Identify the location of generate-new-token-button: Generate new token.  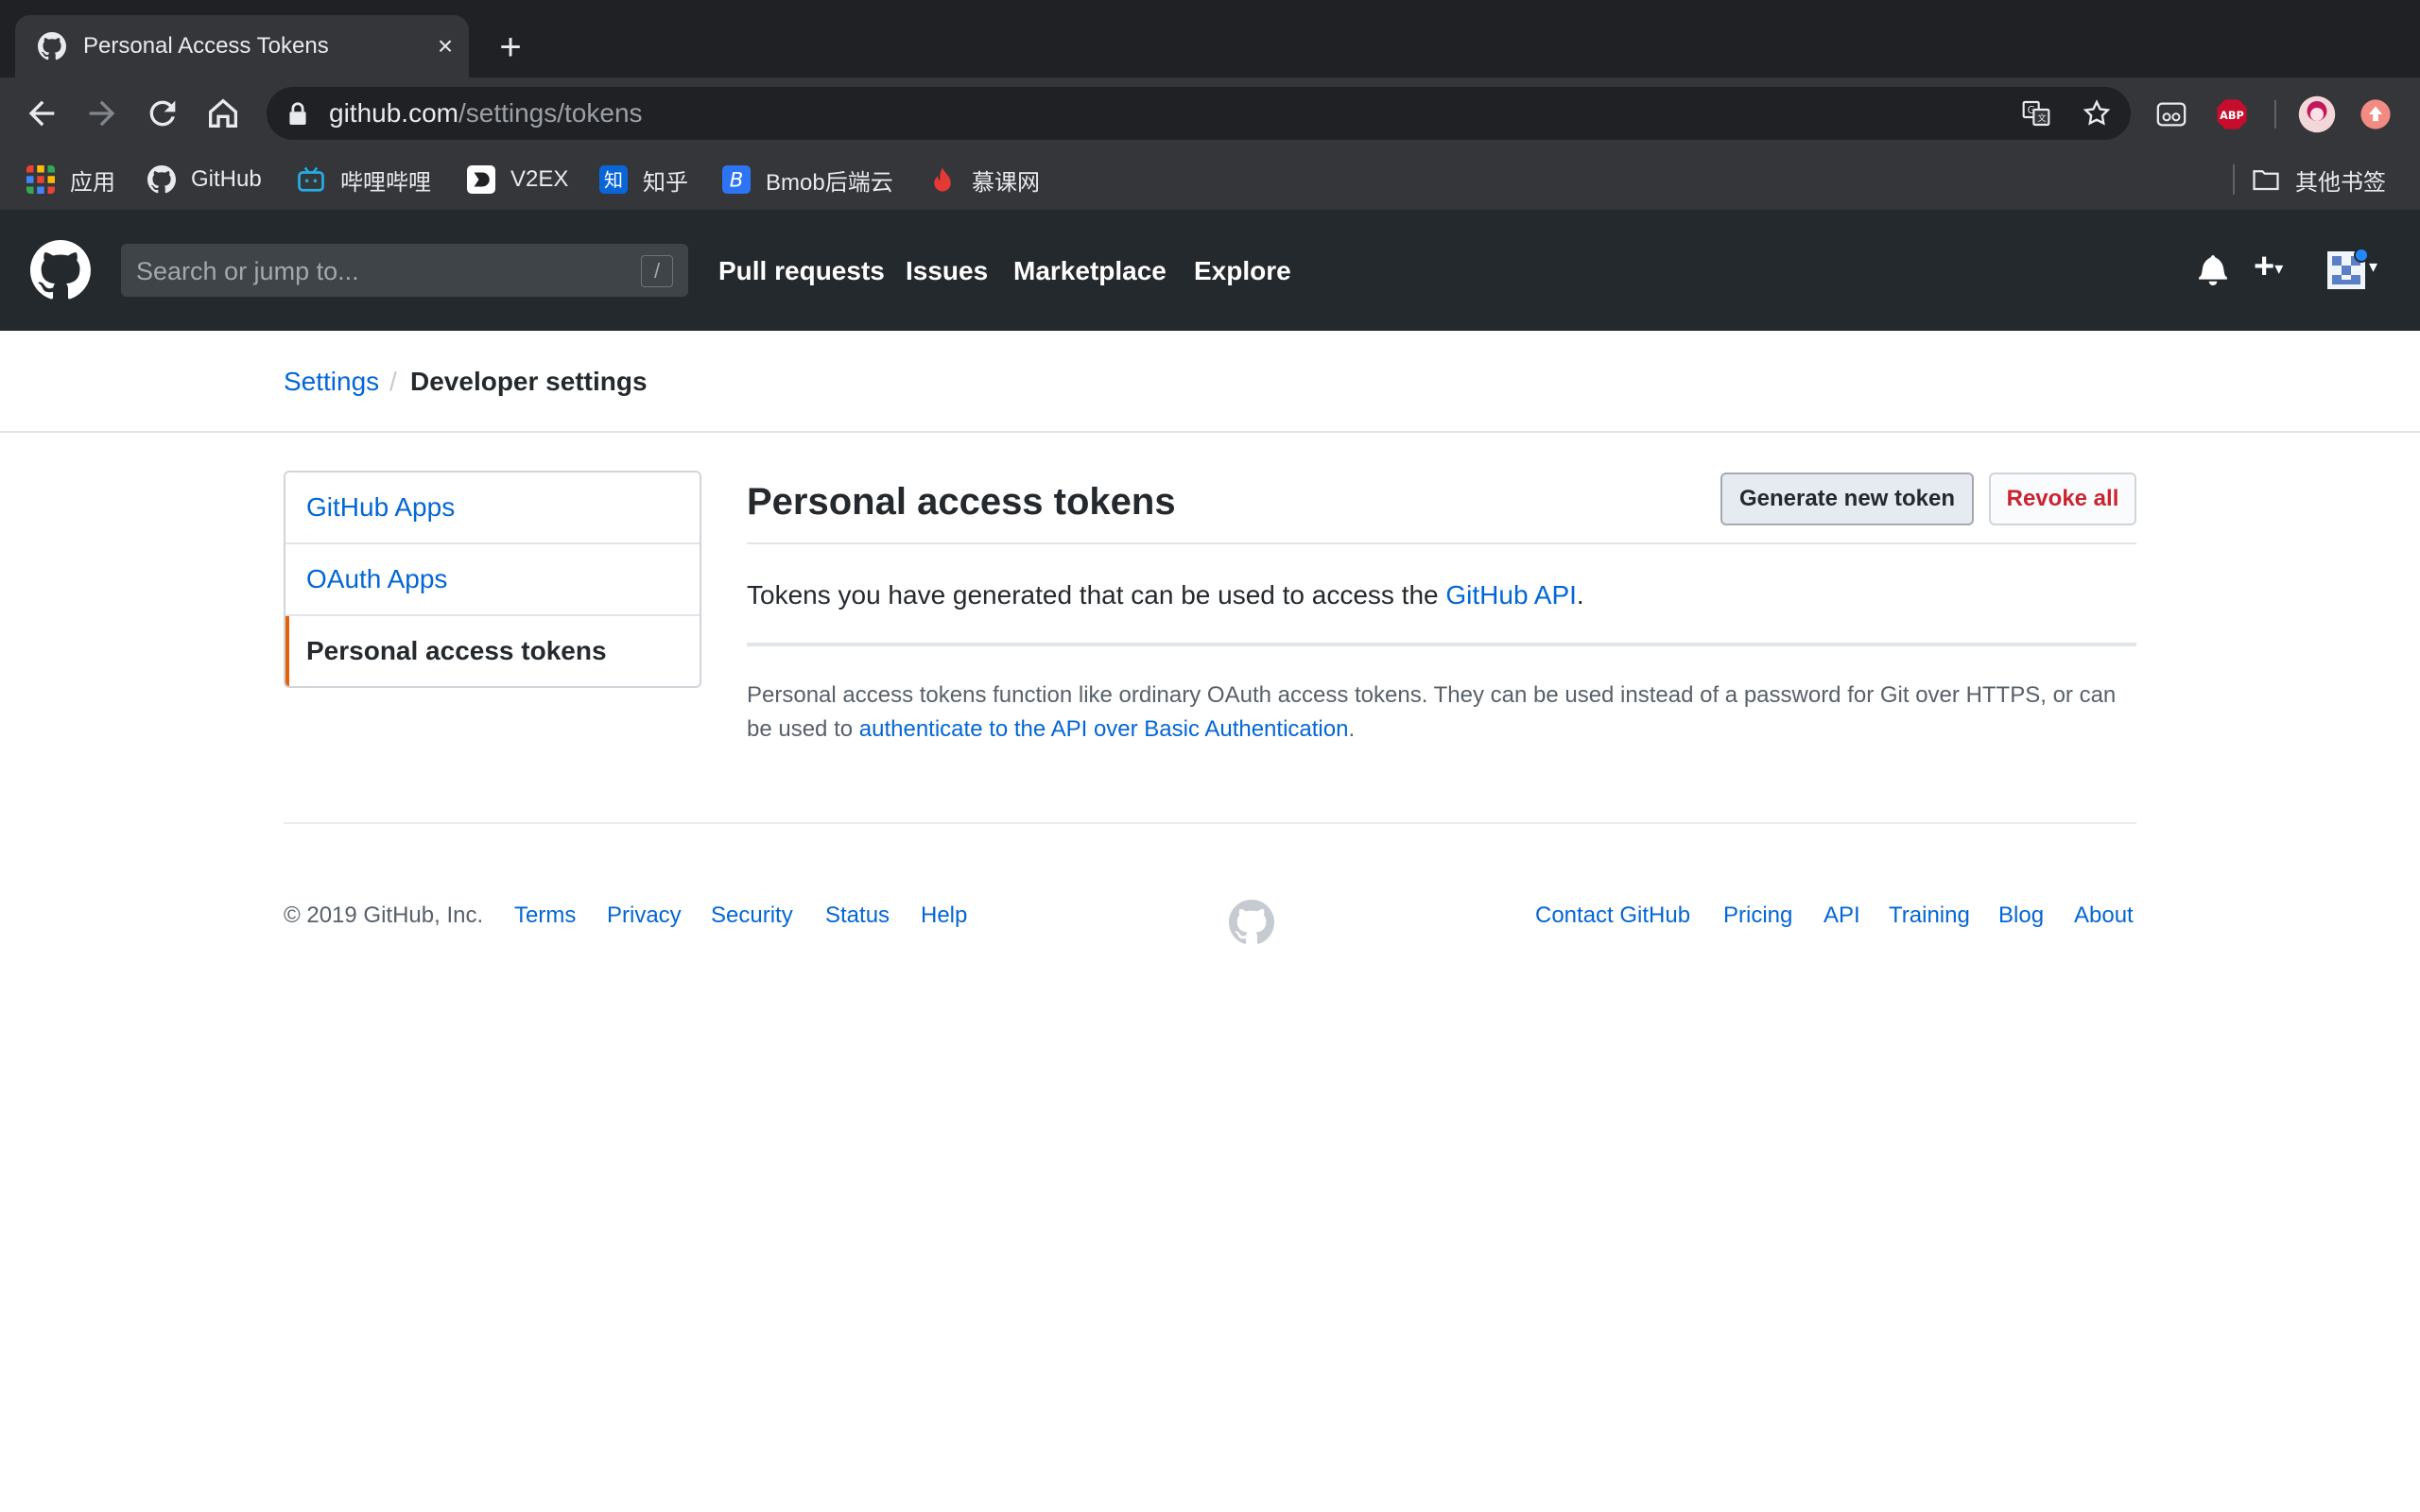
(1847, 498).